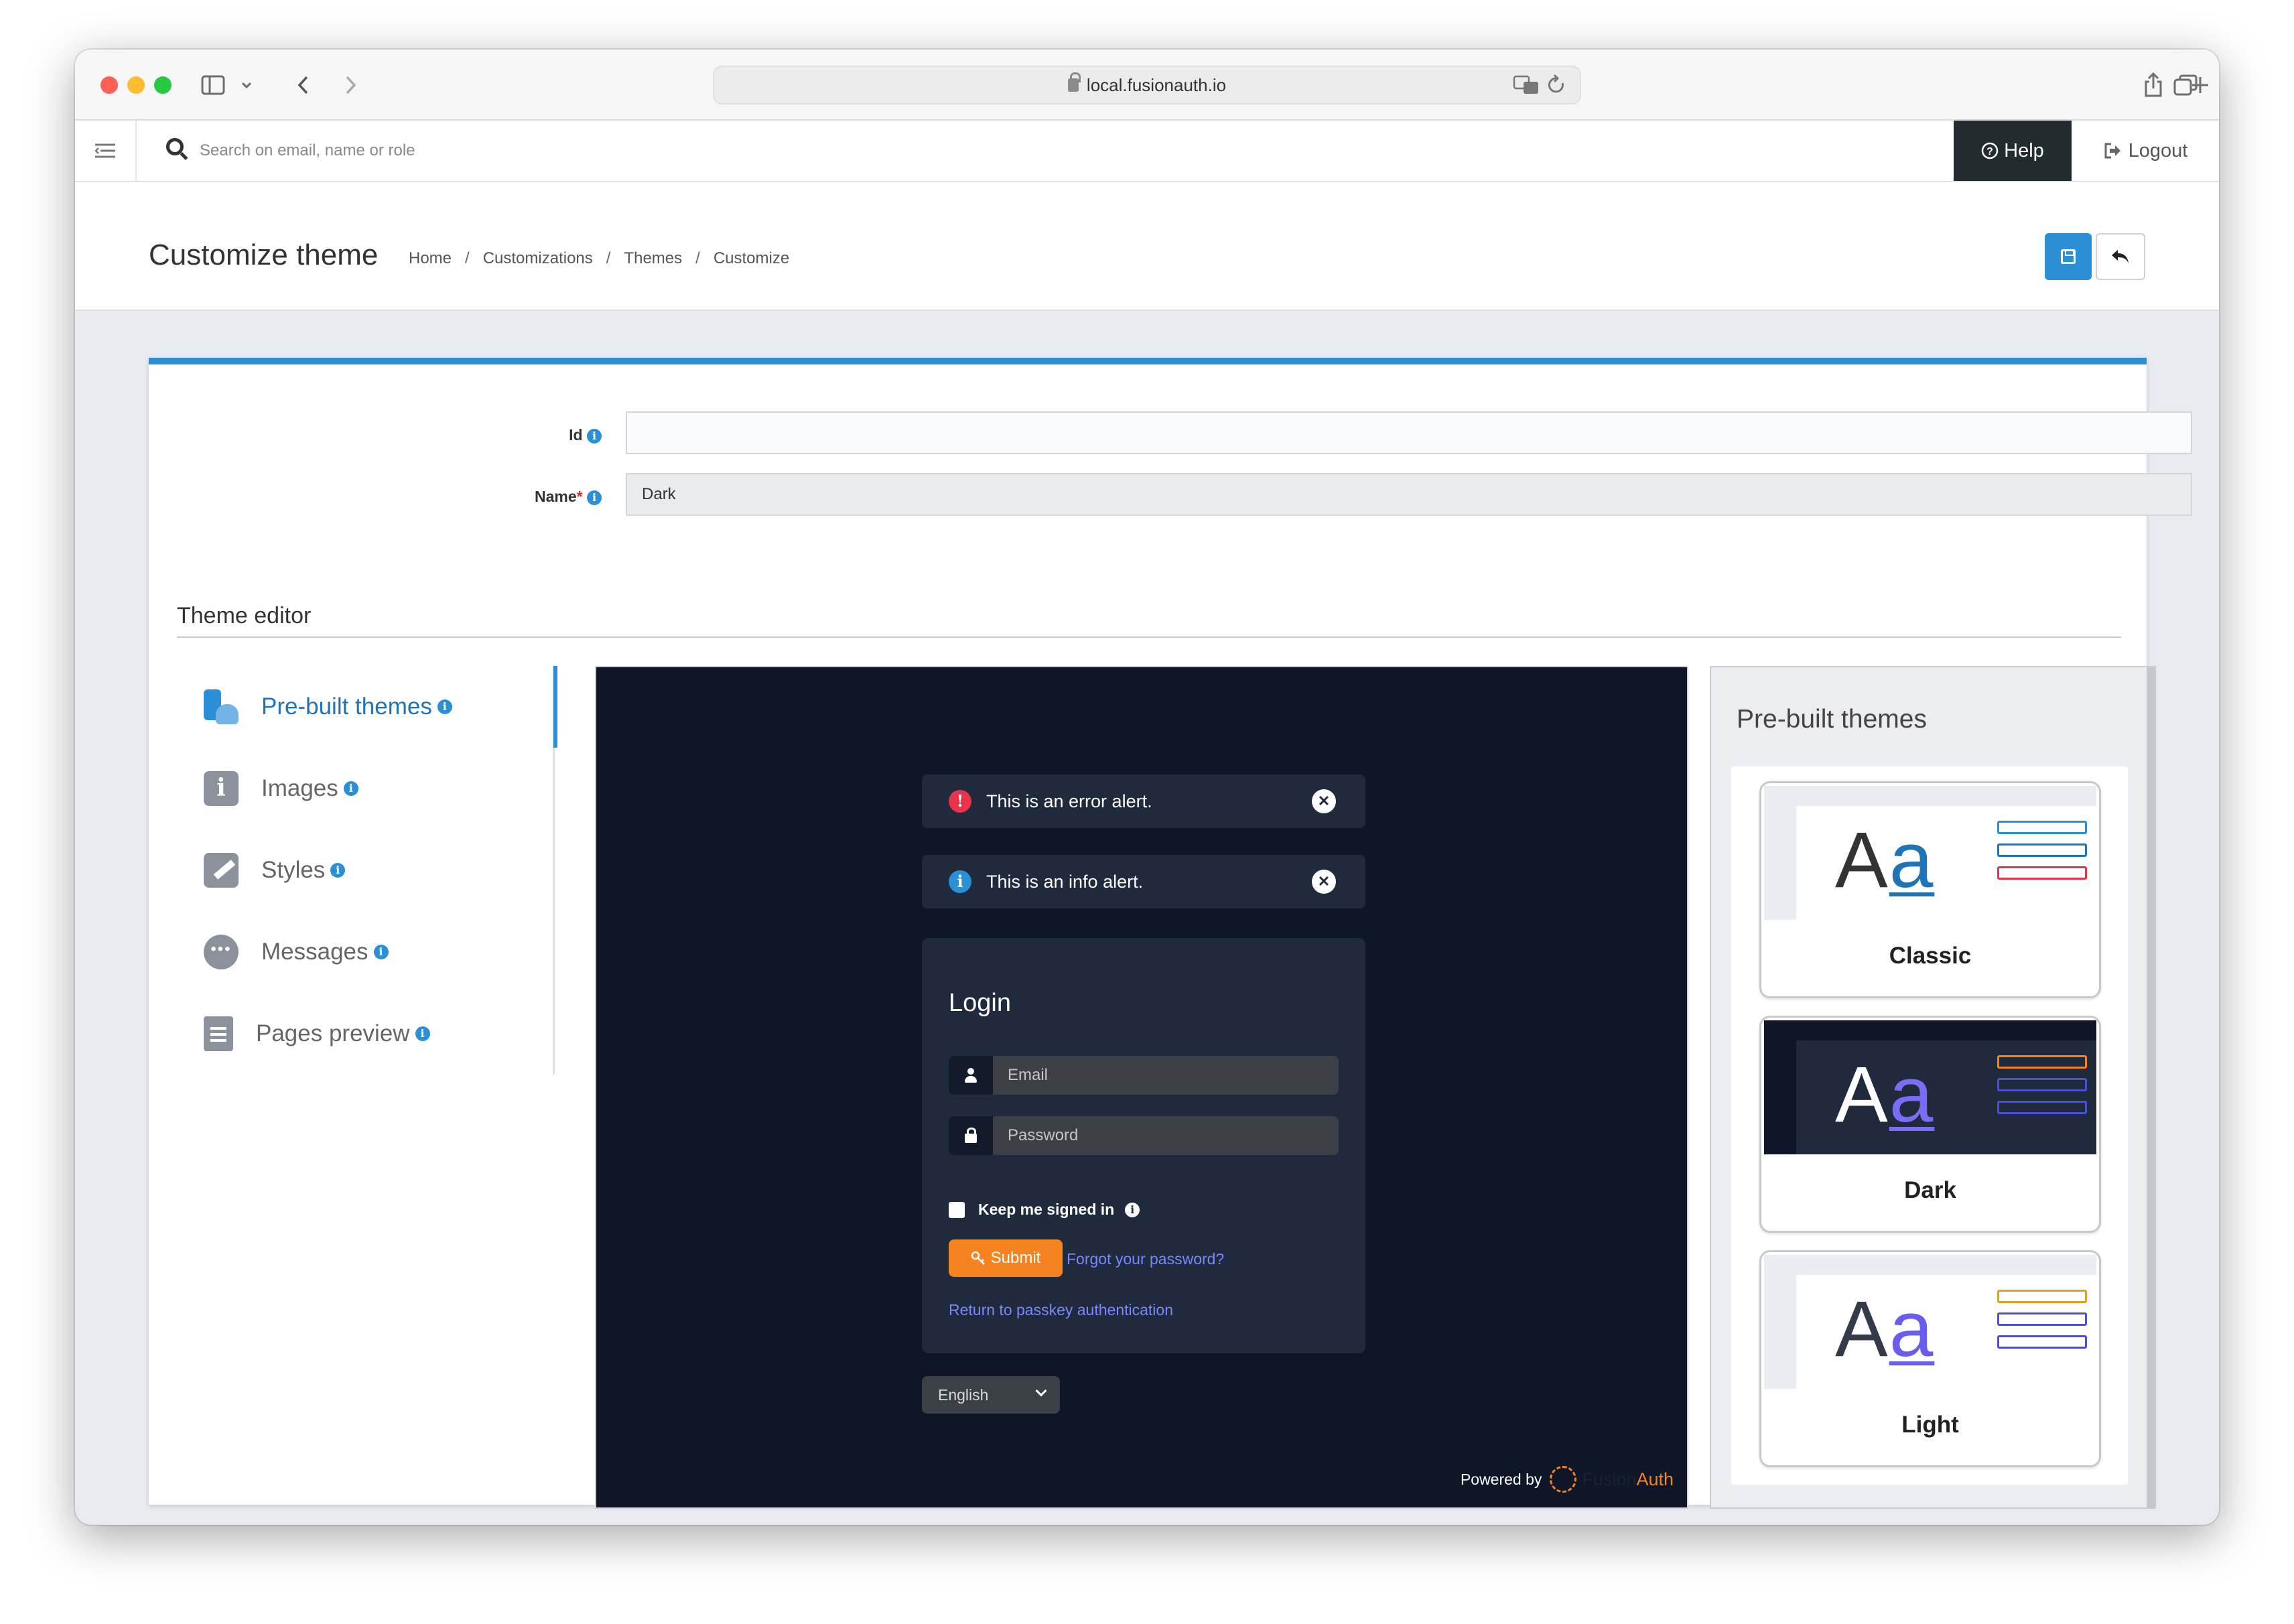 The image size is (2294, 1624). What do you see at coordinates (538, 258) in the screenshot?
I see `breadcrumb-customizations: Customizations` at bounding box center [538, 258].